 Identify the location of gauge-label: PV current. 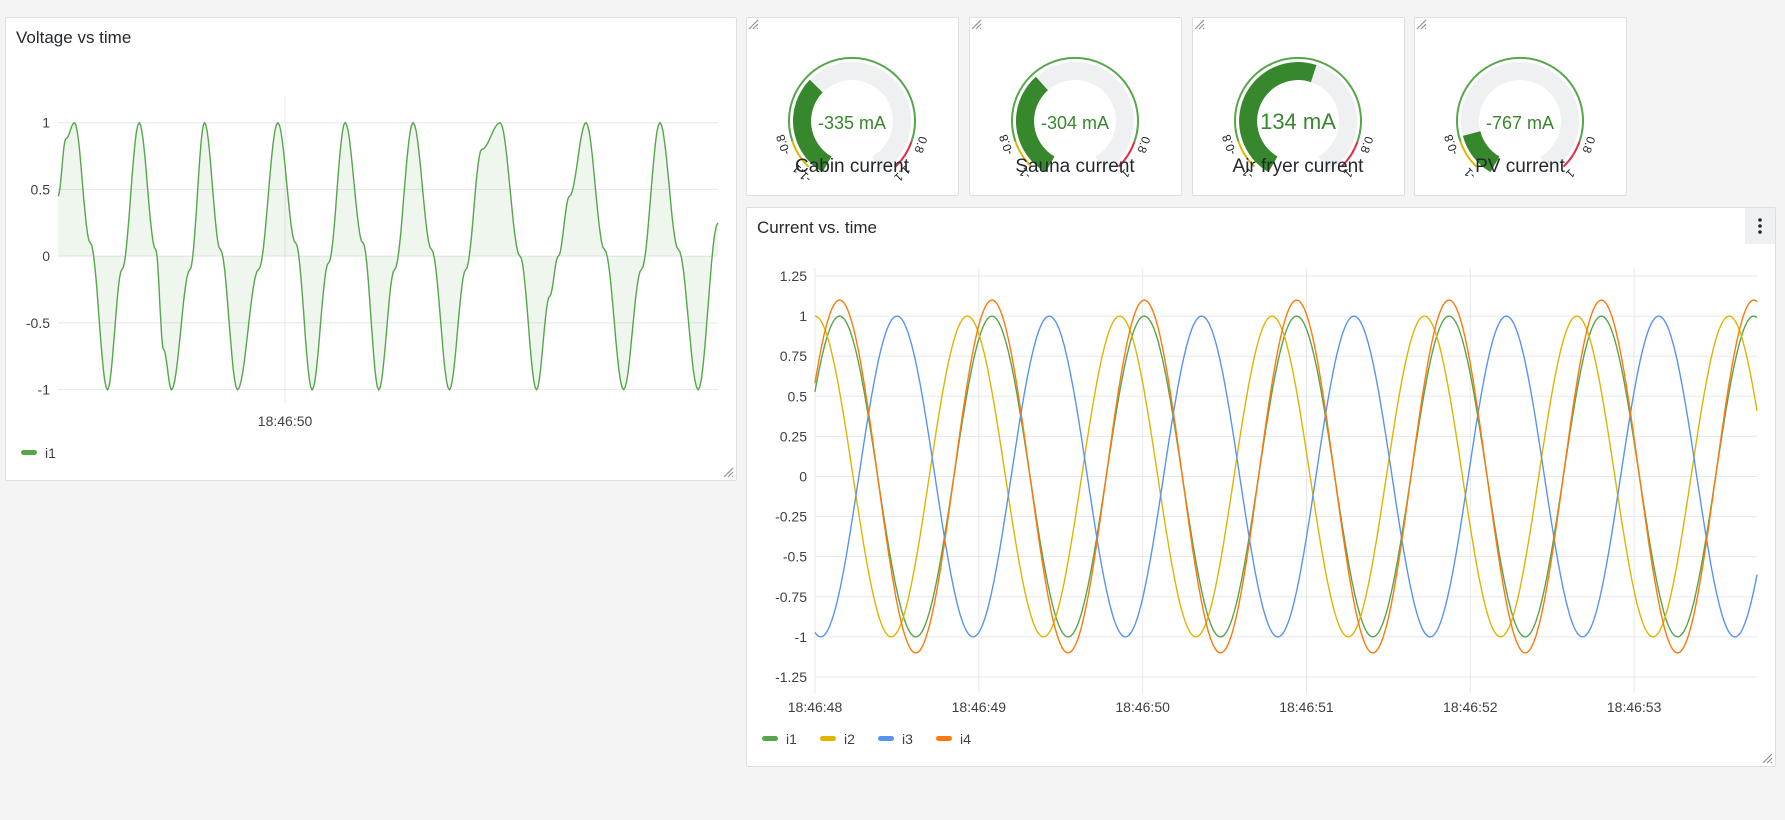
(1520, 166).